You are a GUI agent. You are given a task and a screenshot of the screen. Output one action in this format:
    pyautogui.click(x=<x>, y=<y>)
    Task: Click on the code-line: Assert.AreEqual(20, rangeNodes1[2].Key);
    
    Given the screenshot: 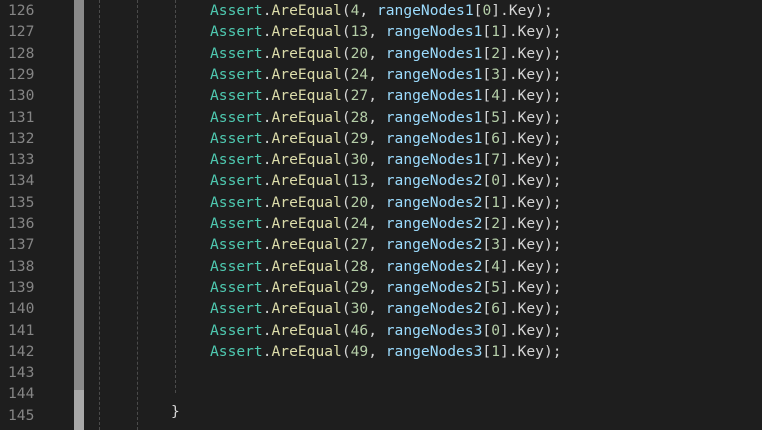 What is the action you would take?
    pyautogui.click(x=386, y=53)
    